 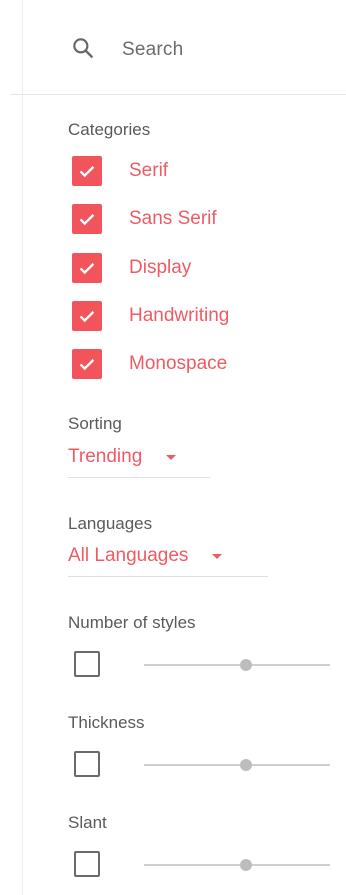 I want to click on number-of-styles-slider-handle, so click(x=246, y=665).